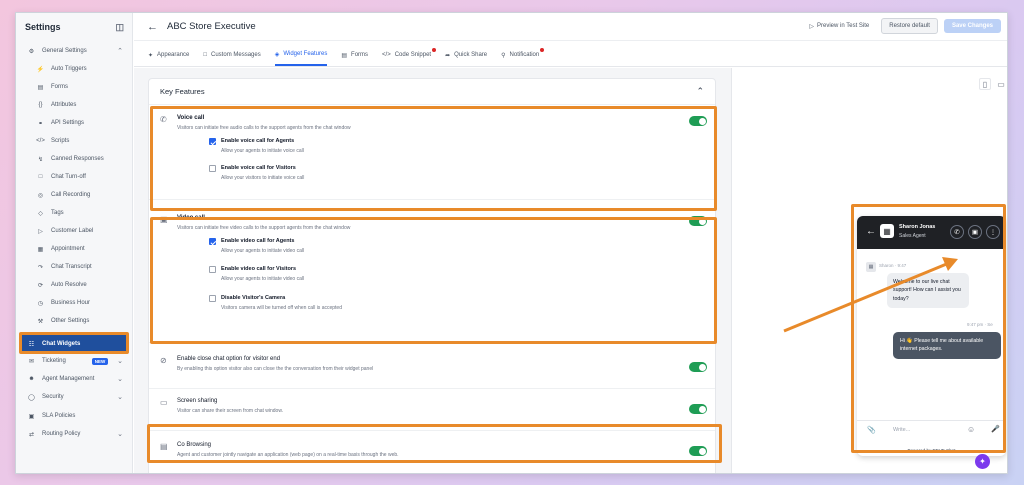  Describe the element at coordinates (74, 69) in the screenshot. I see `sidebar-item-auto-triggers: ⚡ Auto Triggers` at that location.